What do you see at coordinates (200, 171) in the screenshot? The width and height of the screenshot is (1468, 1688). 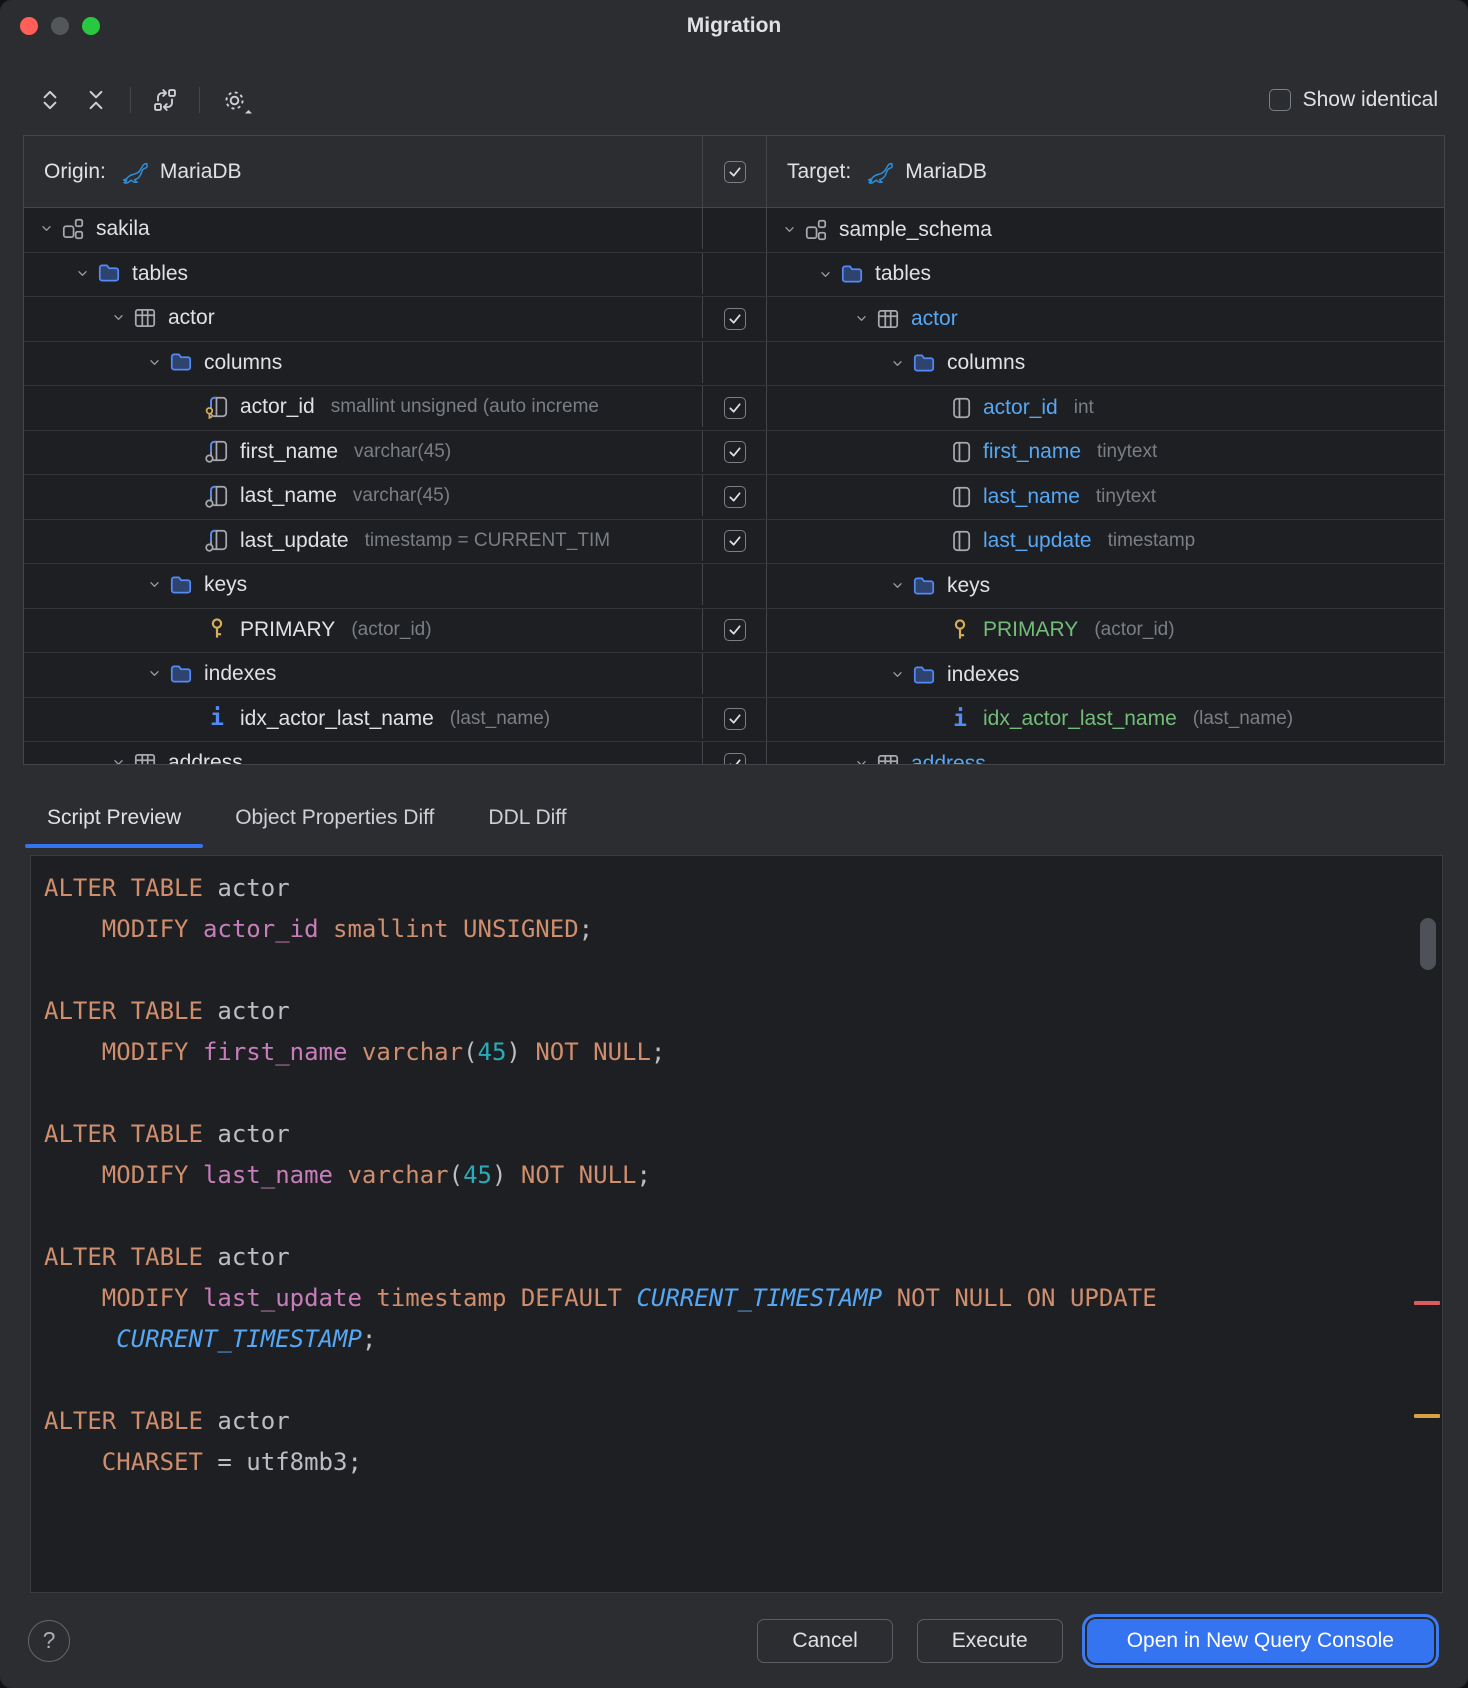 I see `origin-db-name: MariaDB` at bounding box center [200, 171].